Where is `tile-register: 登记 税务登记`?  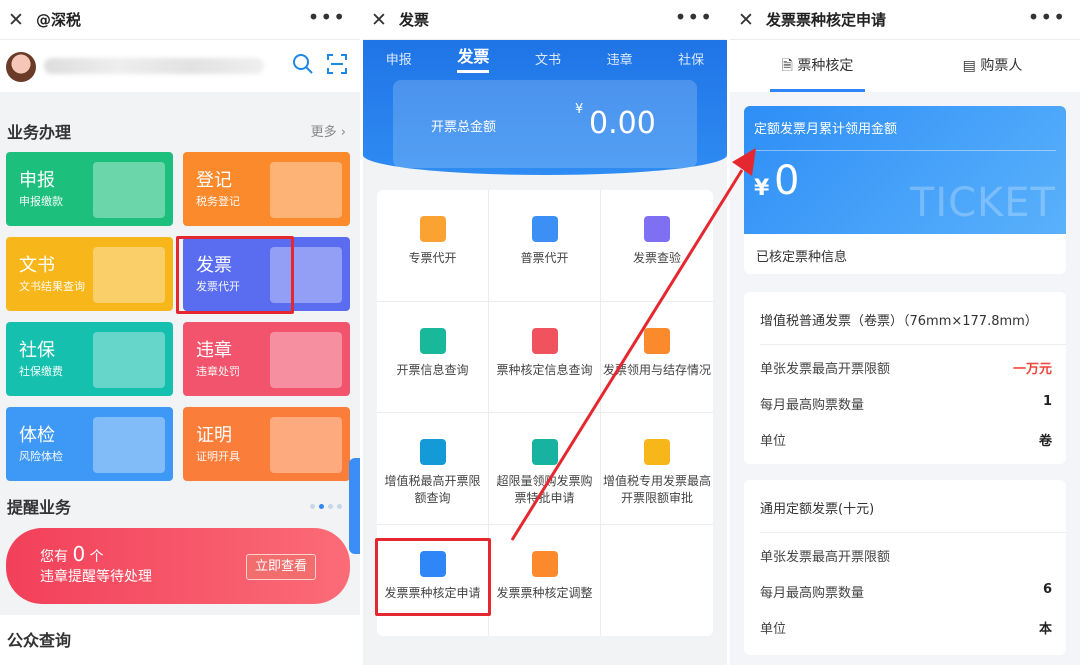
tile-register: 登记 税务登记 is located at coordinates (266, 189).